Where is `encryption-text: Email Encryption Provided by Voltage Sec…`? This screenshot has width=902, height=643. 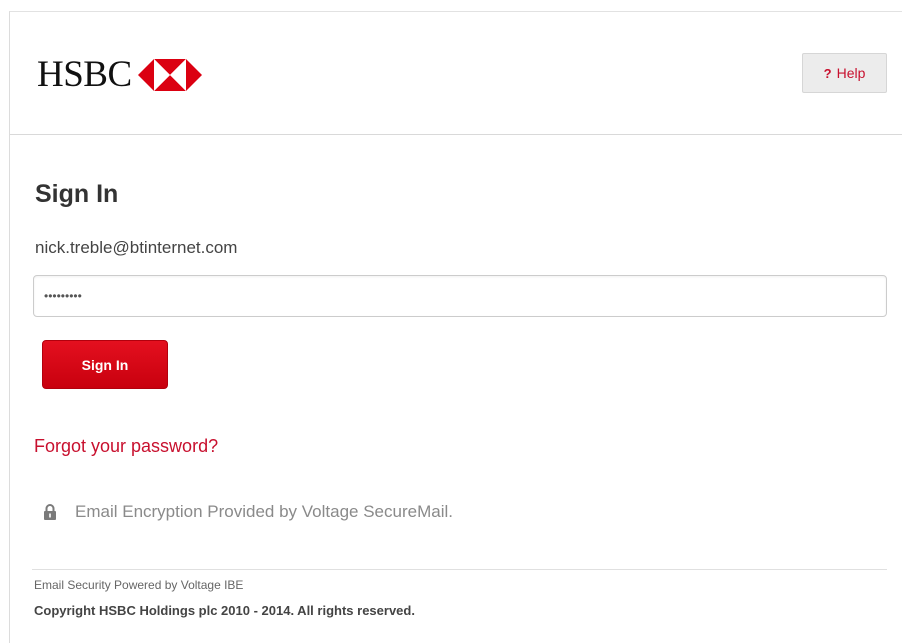
encryption-text: Email Encryption Provided by Voltage Sec… is located at coordinates (264, 511).